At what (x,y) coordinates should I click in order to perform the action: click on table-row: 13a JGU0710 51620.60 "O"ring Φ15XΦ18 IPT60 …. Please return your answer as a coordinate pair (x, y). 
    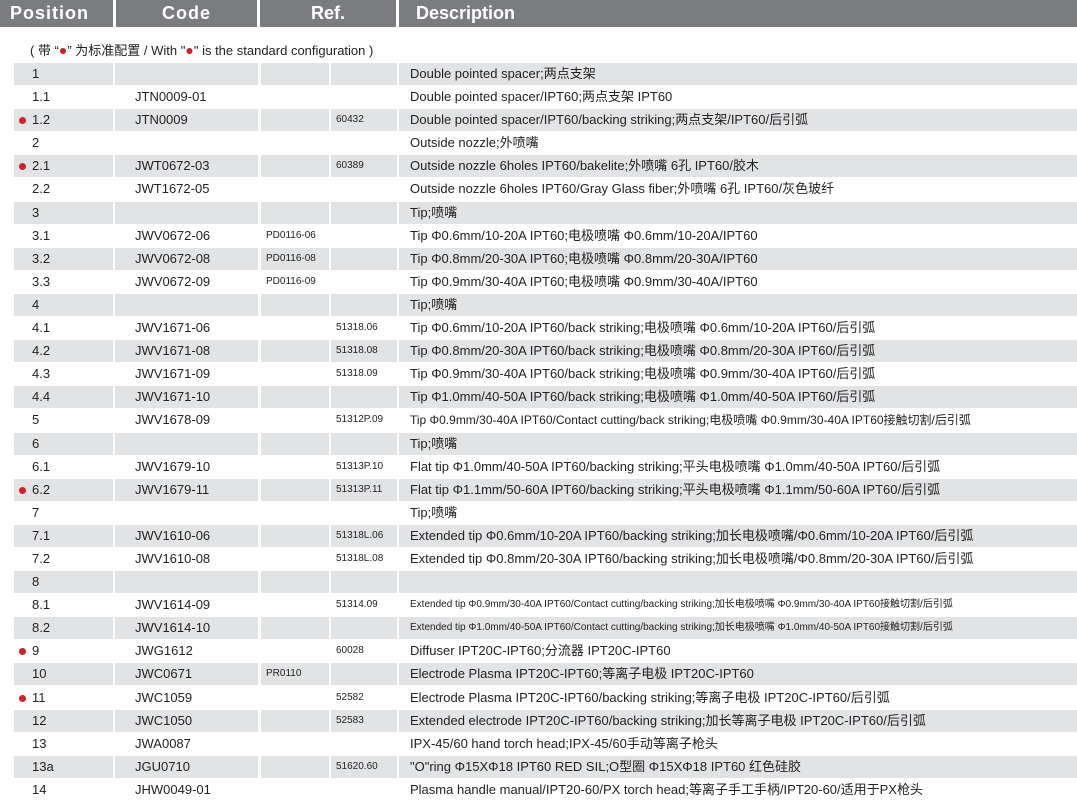
    Looking at the image, I should click on (538, 767).